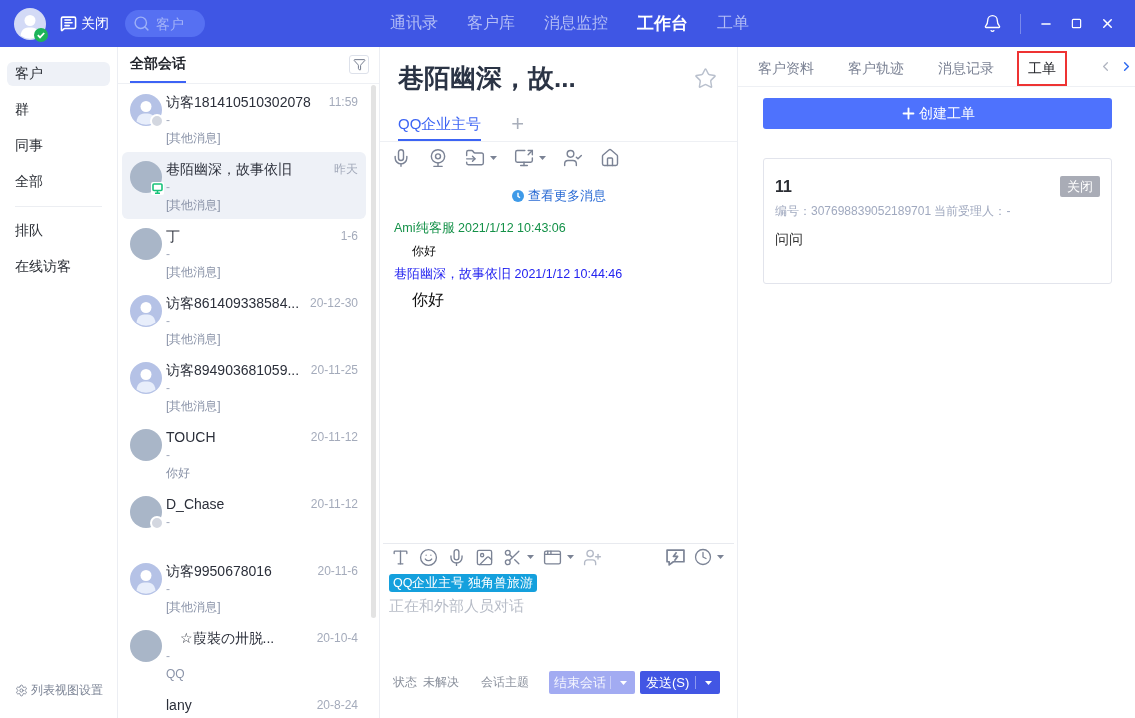 This screenshot has width=1135, height=718. What do you see at coordinates (55, 690) in the screenshot?
I see `list-view-settings-button: 列表视图设置` at bounding box center [55, 690].